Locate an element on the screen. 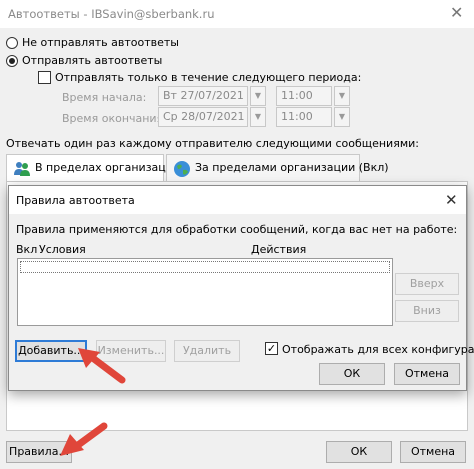 Image resolution: width=474 pixels, height=469 pixels. show-all-configurations-label: Отображать для всех конфигураций is located at coordinates (378, 349).